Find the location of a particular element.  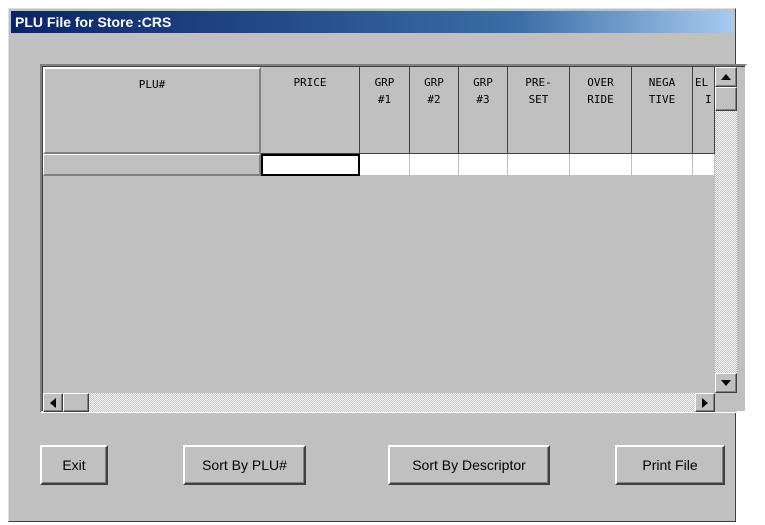

column-header-preset-line1: PRE- is located at coordinates (538, 82).